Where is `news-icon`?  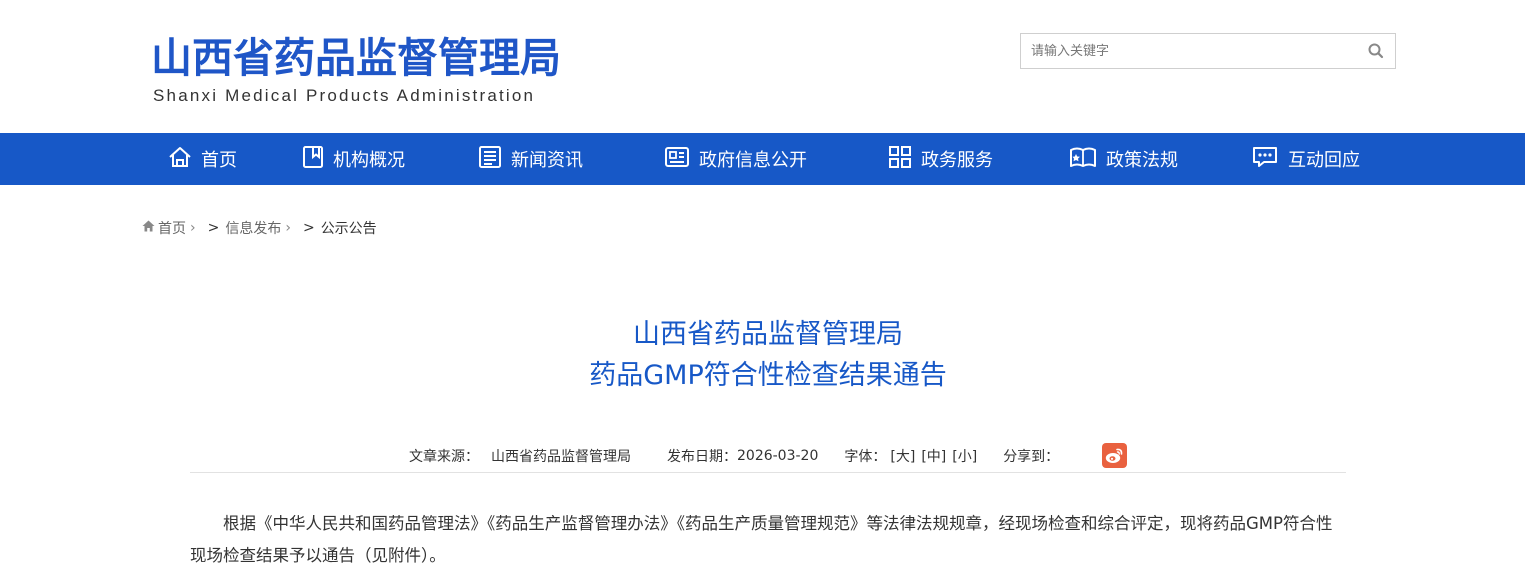
news-icon is located at coordinates (494, 159).